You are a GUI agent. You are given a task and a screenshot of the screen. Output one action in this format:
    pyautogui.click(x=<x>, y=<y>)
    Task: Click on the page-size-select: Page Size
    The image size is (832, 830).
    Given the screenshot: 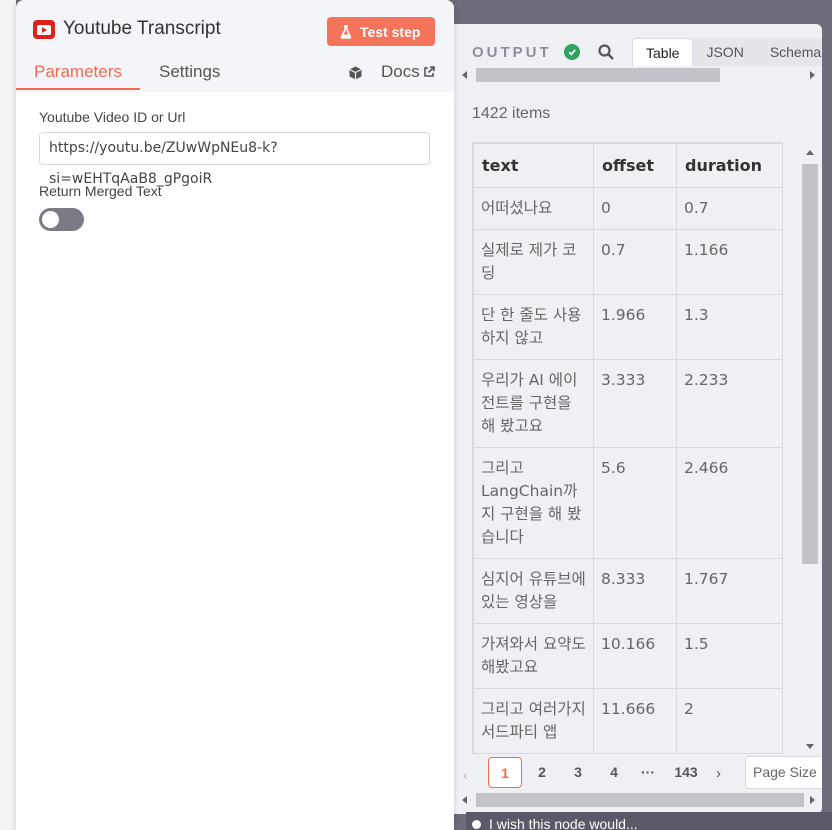 What is the action you would take?
    pyautogui.click(x=783, y=772)
    